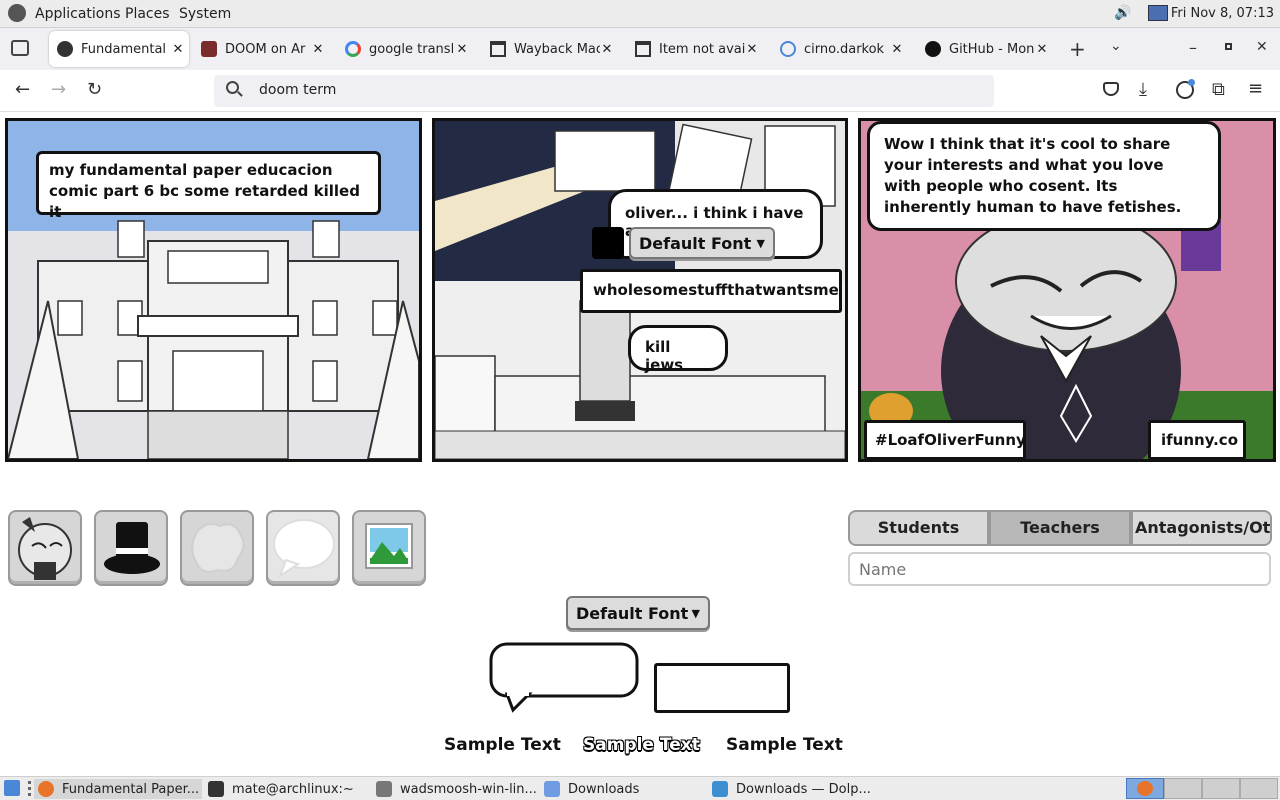 This screenshot has width=1280, height=800. Describe the element at coordinates (1255, 88) in the screenshot. I see `hamburger-menu-icon: ≡` at that location.